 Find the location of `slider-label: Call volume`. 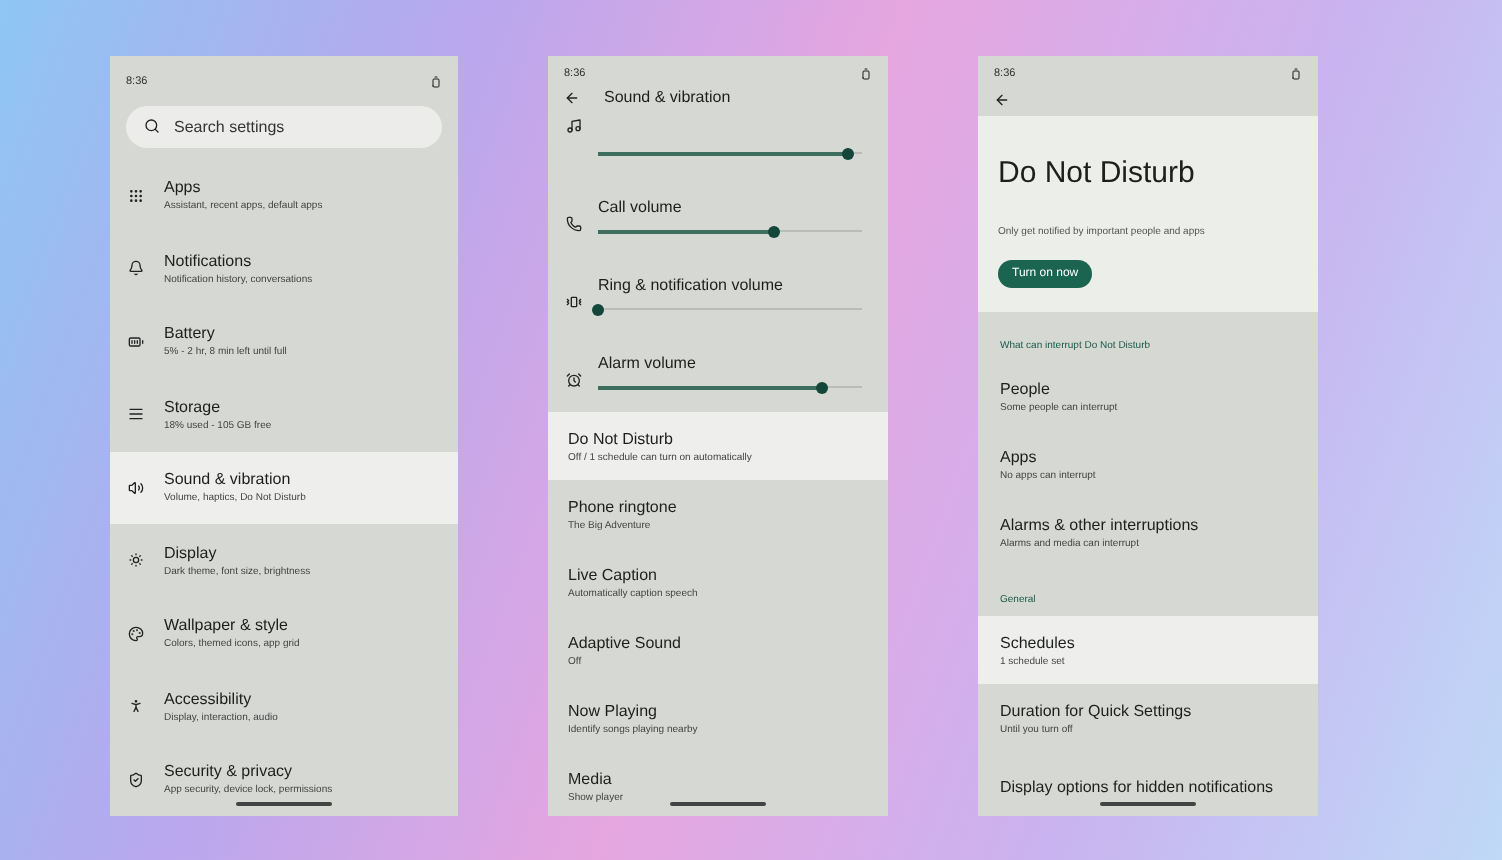

slider-label: Call volume is located at coordinates (641, 207).